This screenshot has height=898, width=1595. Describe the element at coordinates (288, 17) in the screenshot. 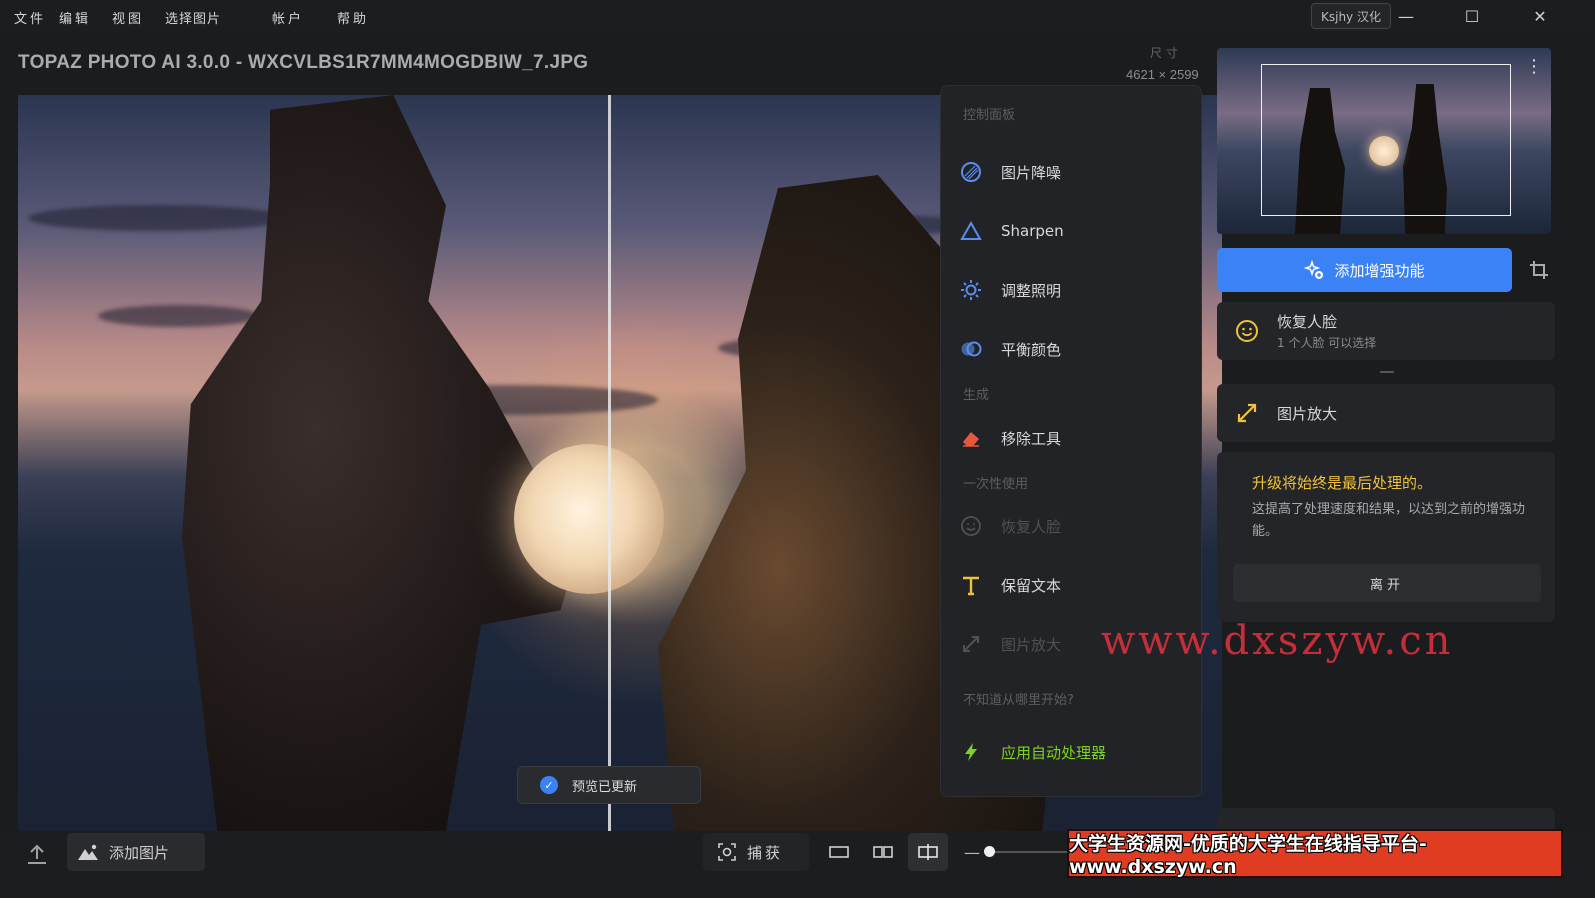

I see `menu-account: 帐户` at that location.